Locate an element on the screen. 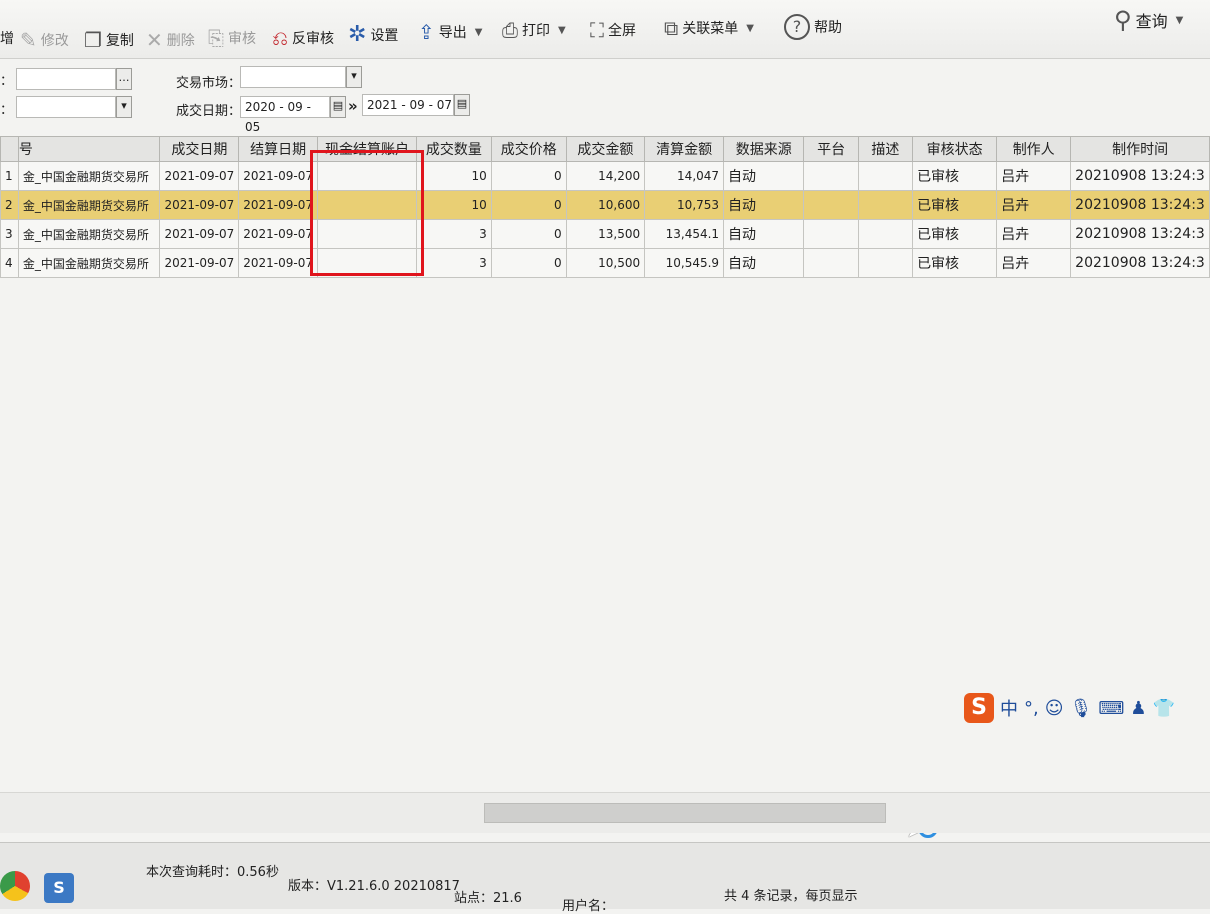 The width and height of the screenshot is (1210, 914). market-dropdown-icon: ▾ is located at coordinates (354, 77).